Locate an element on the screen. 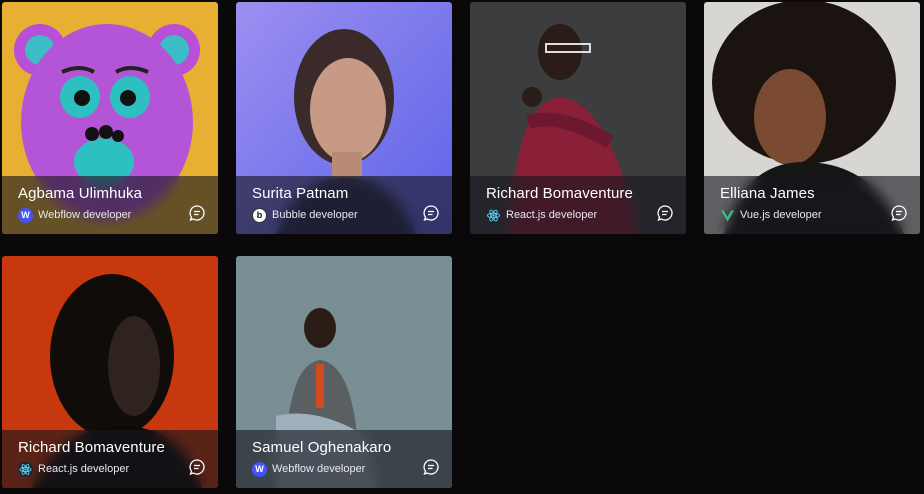  developer-name: Surita Patnam is located at coordinates (300, 193).